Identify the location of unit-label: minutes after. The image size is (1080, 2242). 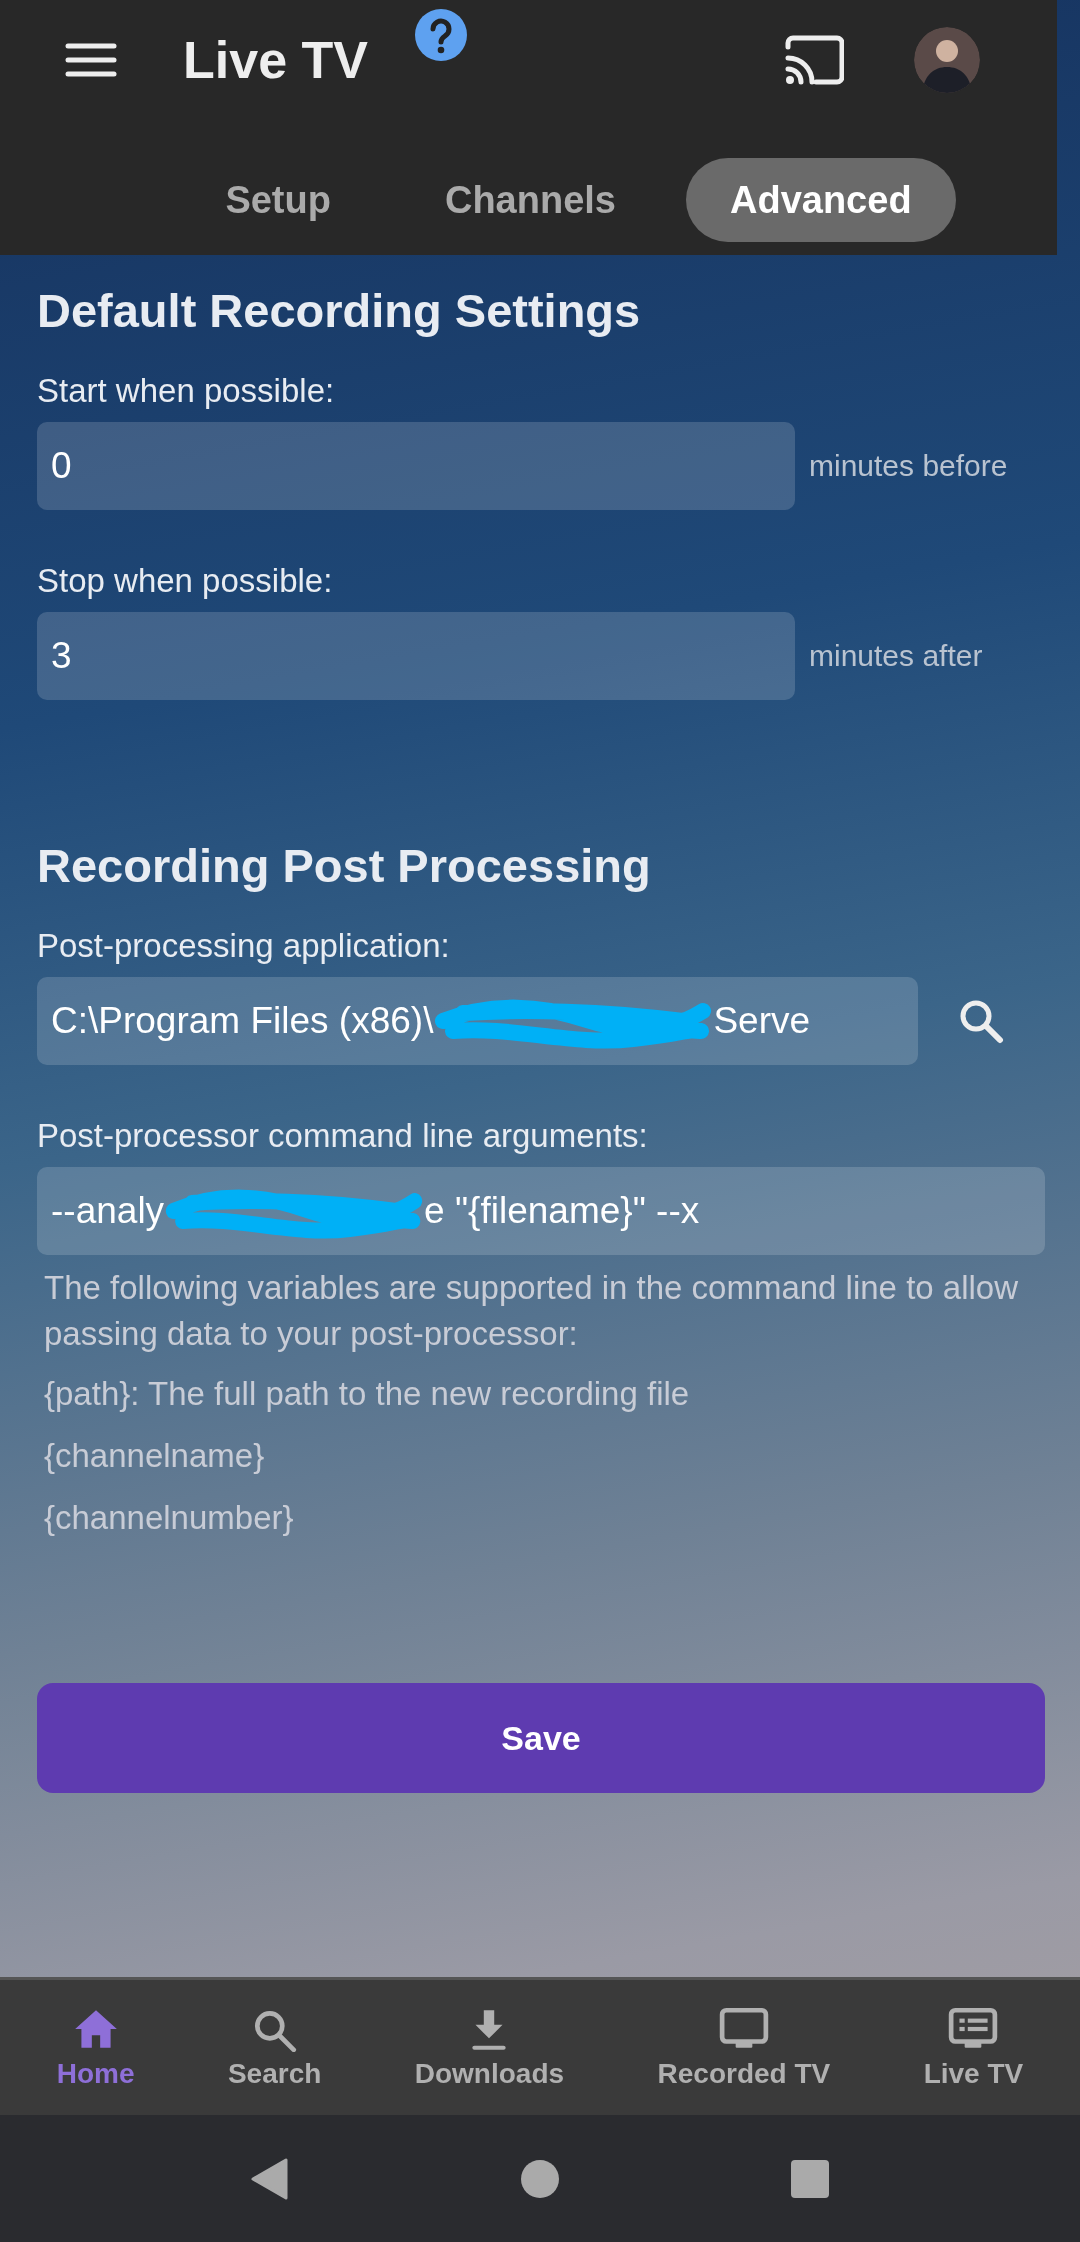
(896, 656).